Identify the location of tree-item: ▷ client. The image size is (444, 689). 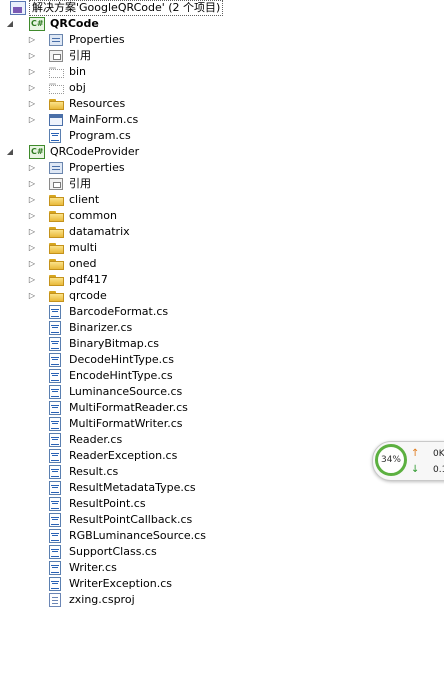
(222, 200).